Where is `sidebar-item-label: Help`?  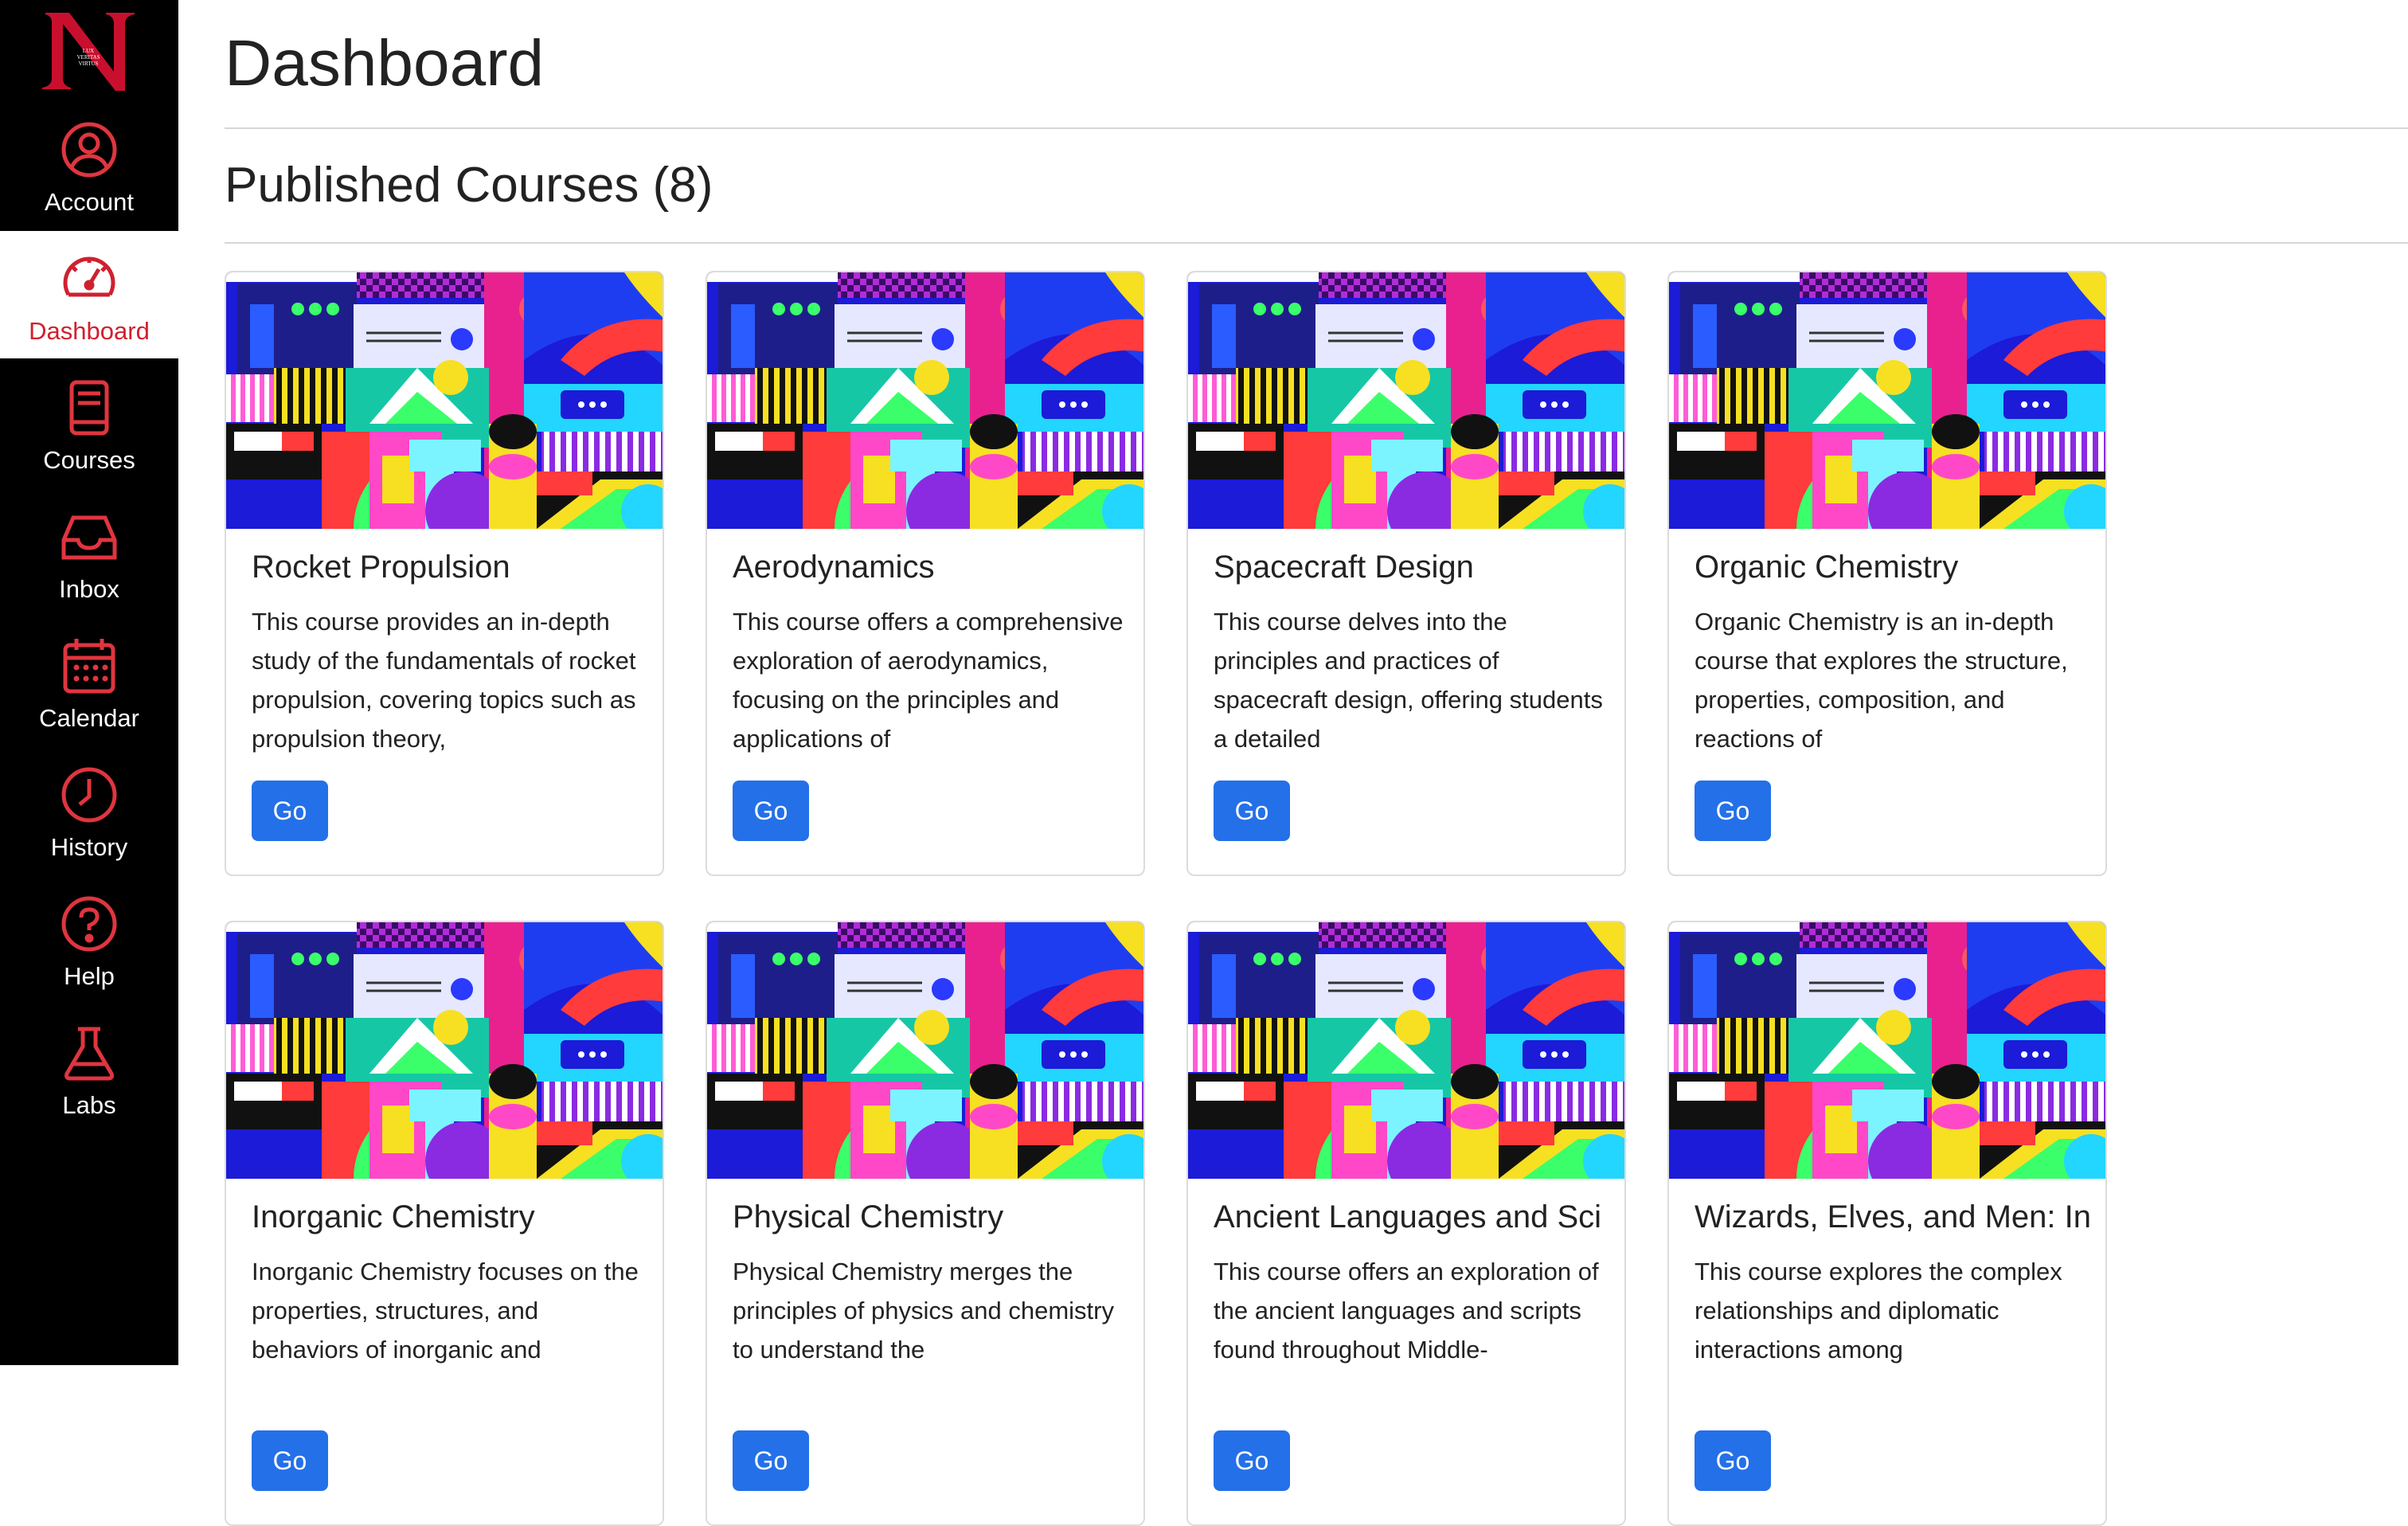 sidebar-item-label: Help is located at coordinates (89, 976).